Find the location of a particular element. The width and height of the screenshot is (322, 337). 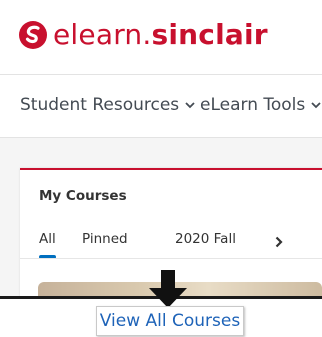

tab-pinned: Pinned is located at coordinates (105, 239).